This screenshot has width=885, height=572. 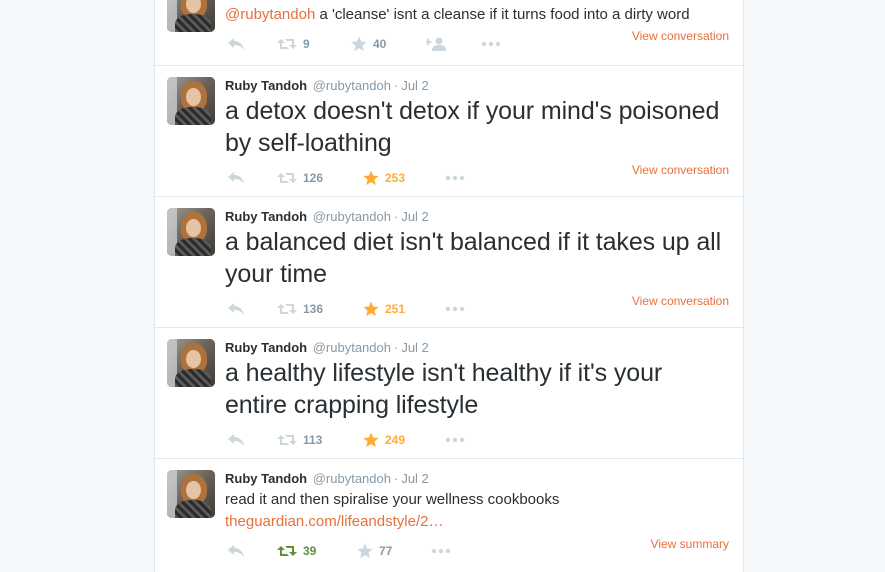 What do you see at coordinates (313, 309) in the screenshot?
I see `retweet-count: 136` at bounding box center [313, 309].